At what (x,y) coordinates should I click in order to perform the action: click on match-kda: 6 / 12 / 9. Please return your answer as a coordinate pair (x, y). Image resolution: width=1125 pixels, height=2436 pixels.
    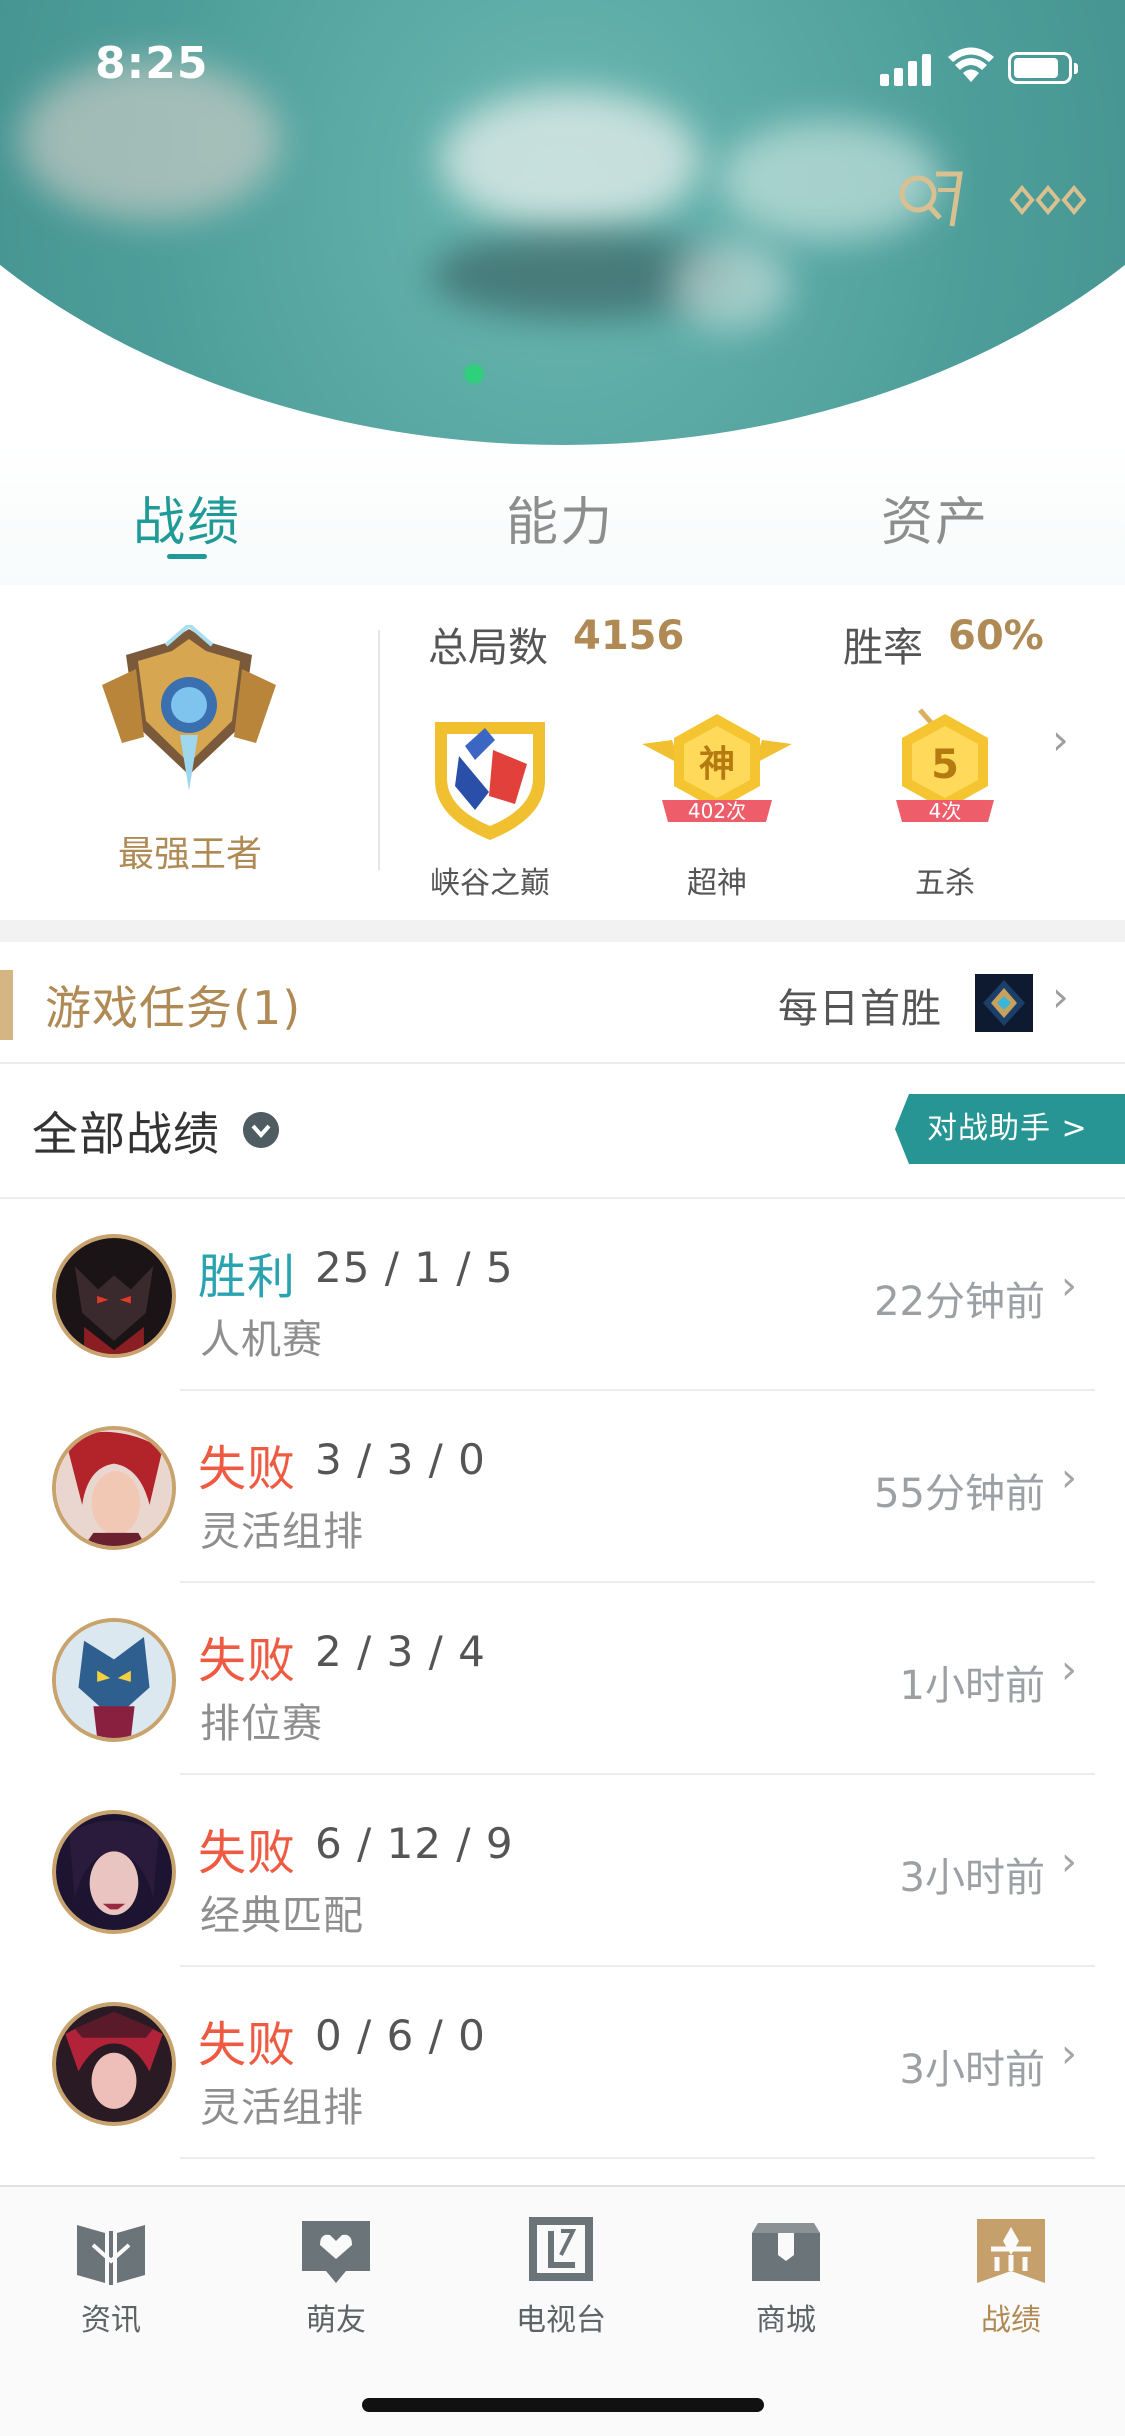
    Looking at the image, I should click on (414, 1843).